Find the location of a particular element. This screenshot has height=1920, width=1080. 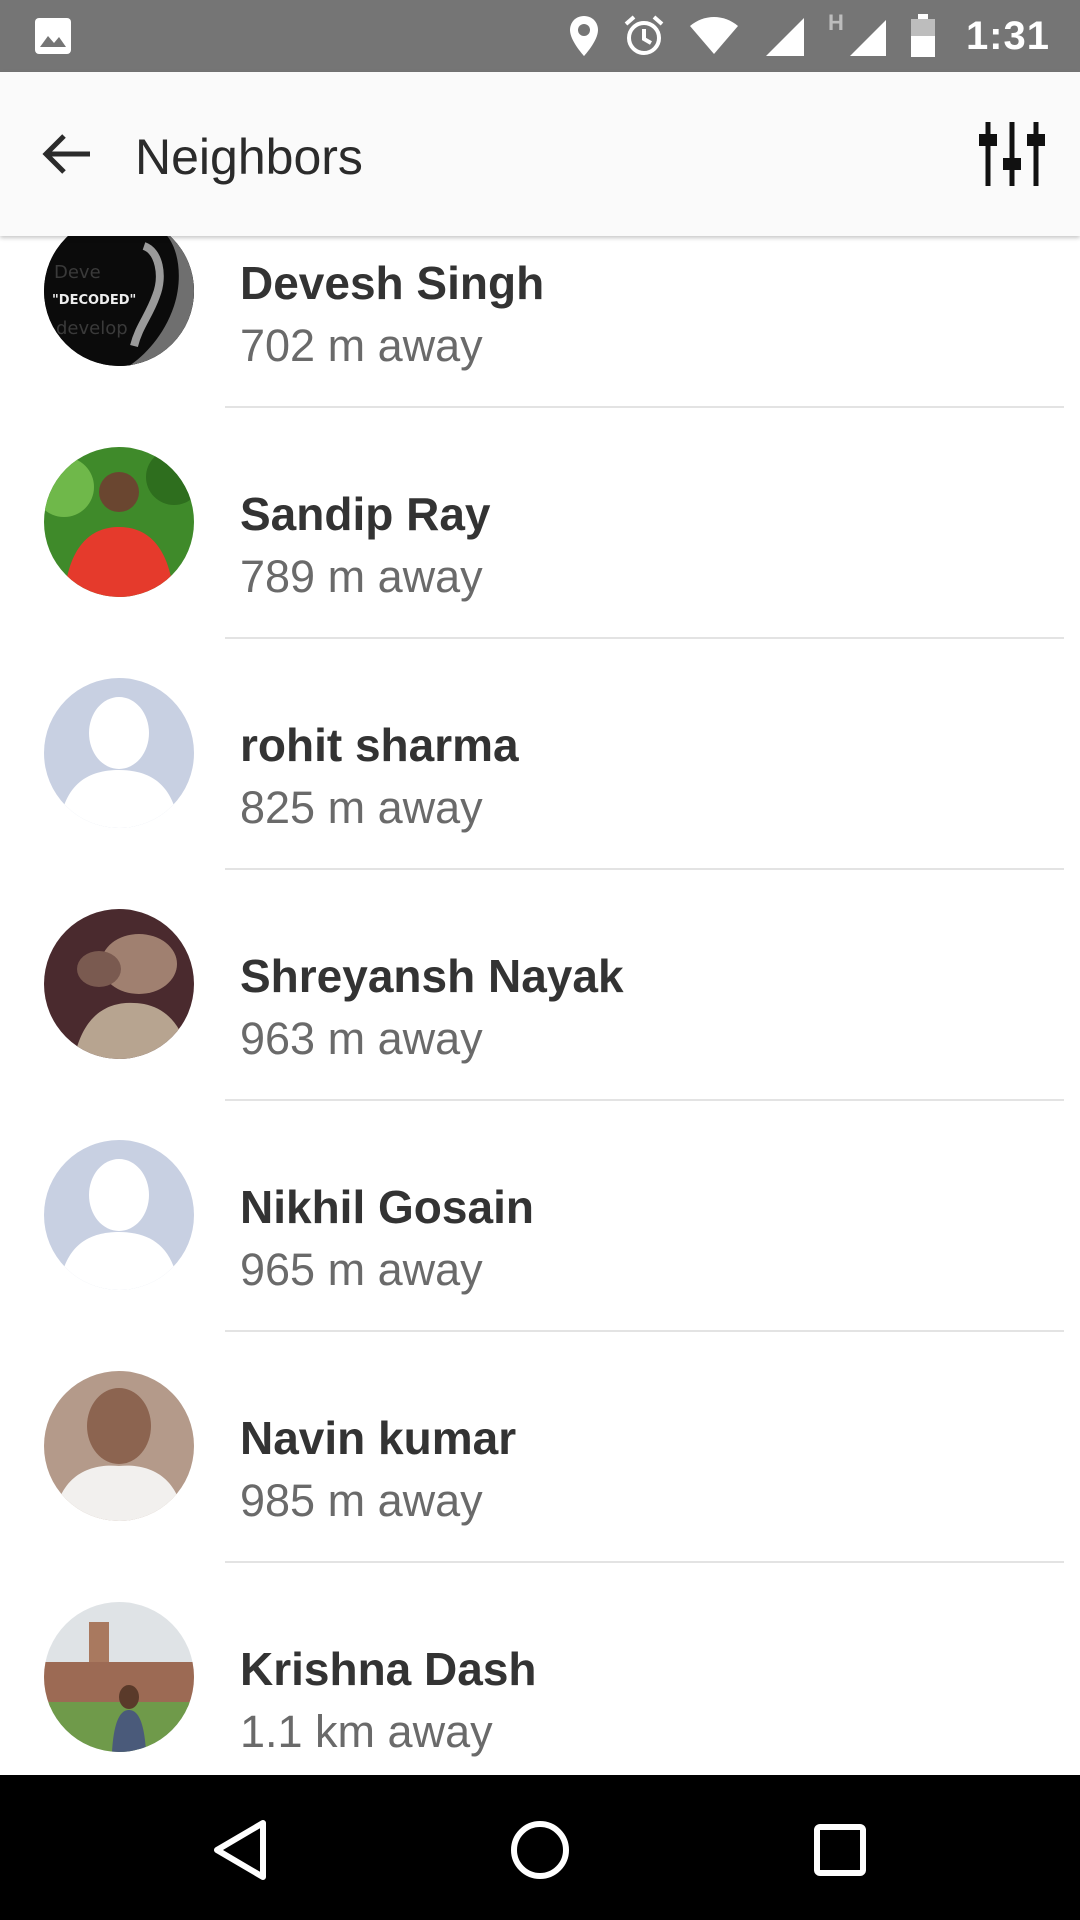

svg-text: develop is located at coordinates (92, 328).